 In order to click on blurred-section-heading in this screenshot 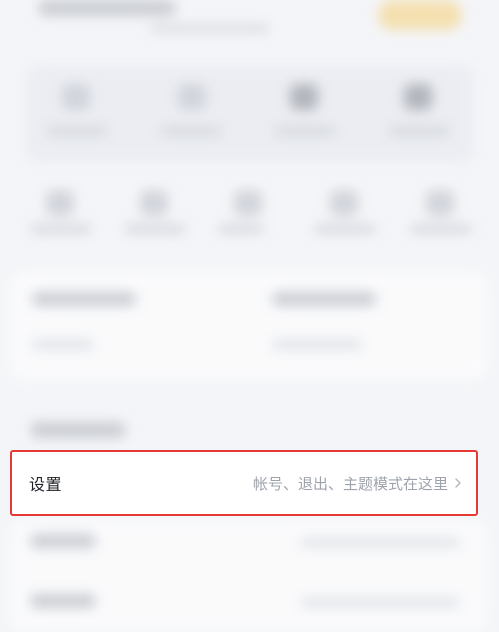, I will do `click(78, 430)`.